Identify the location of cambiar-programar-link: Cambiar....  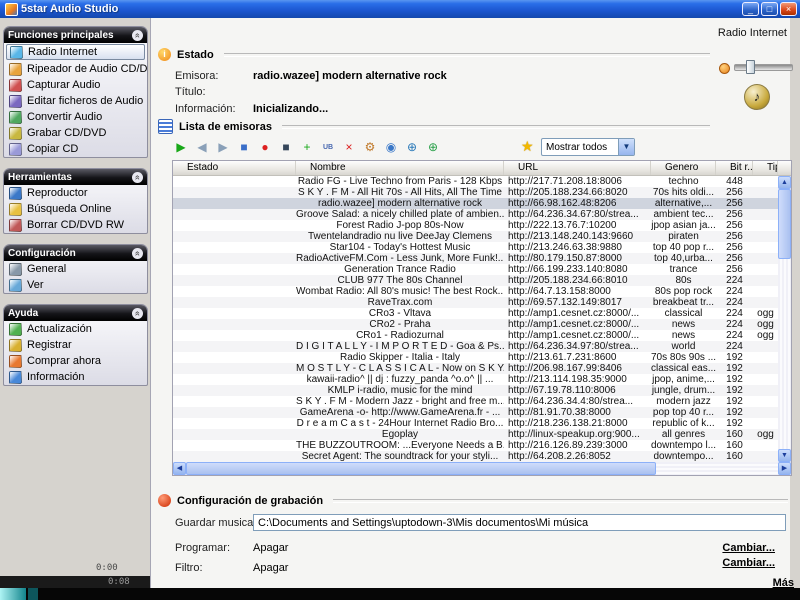
(748, 548).